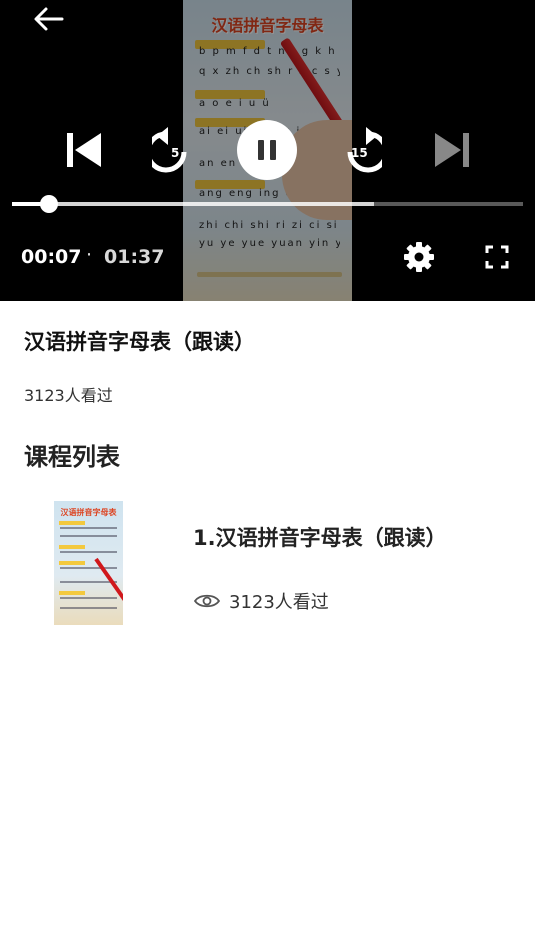 Image resolution: width=535 pixels, height=951 pixels. I want to click on back-button, so click(48, 19).